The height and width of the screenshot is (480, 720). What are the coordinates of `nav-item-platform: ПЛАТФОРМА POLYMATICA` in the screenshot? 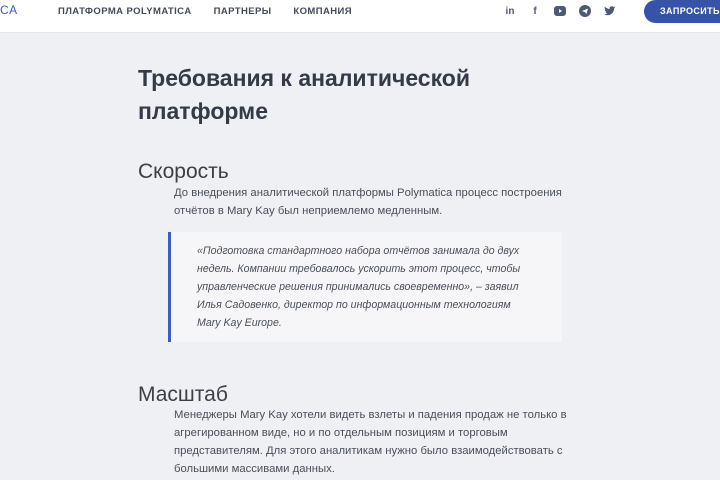 It's located at (125, 11).